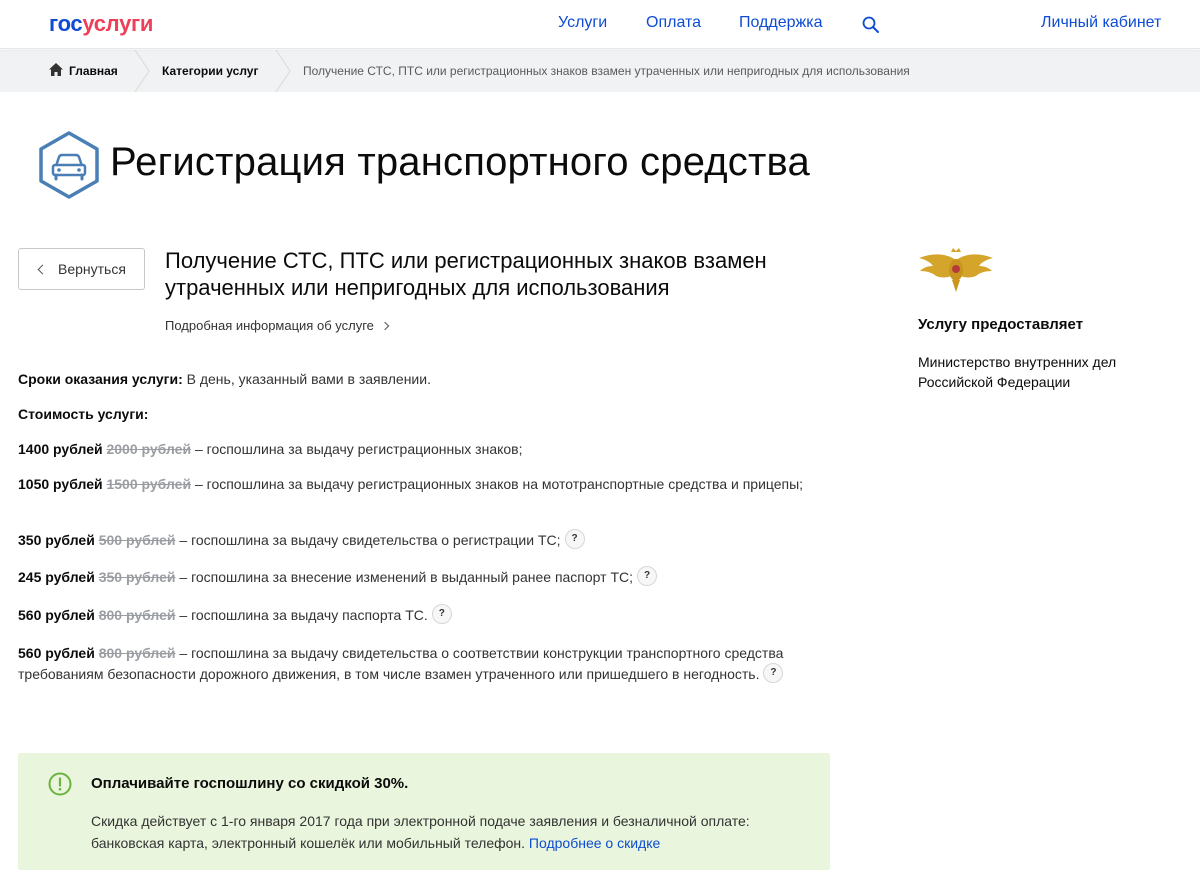 Image resolution: width=1200 pixels, height=885 pixels. I want to click on home-icon, so click(56, 69).